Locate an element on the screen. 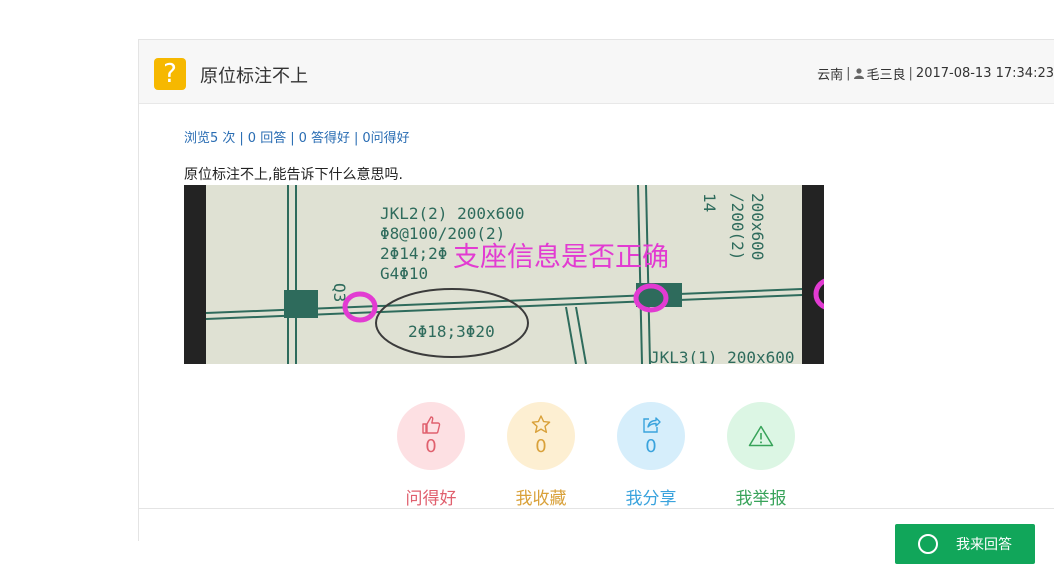 The image size is (1054, 564). image-annotation-text: 支座信息是否正确 is located at coordinates (561, 257).